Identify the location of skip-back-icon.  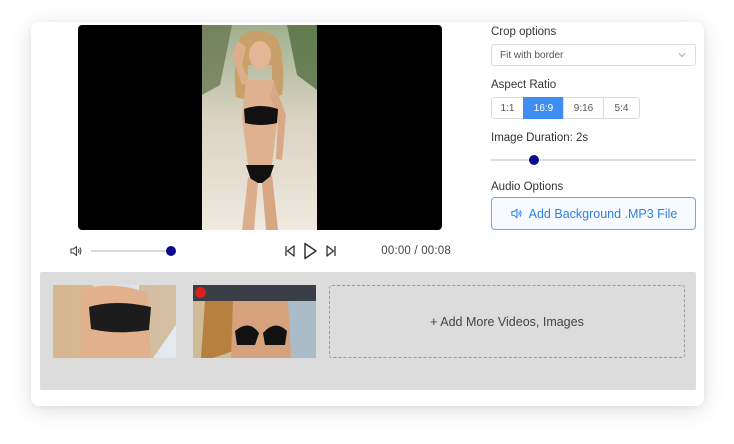
(290, 251).